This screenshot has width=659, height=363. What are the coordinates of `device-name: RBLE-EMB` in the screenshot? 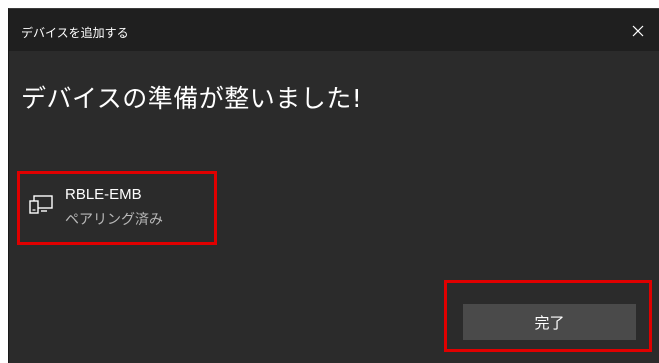 It's located at (103, 194).